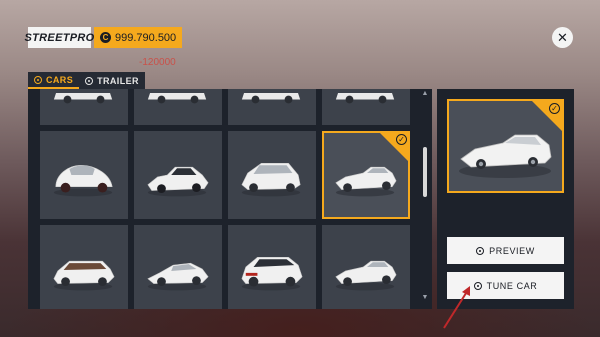 The width and height of the screenshot is (600, 337). What do you see at coordinates (562, 37) in the screenshot?
I see `close-button: ✕` at bounding box center [562, 37].